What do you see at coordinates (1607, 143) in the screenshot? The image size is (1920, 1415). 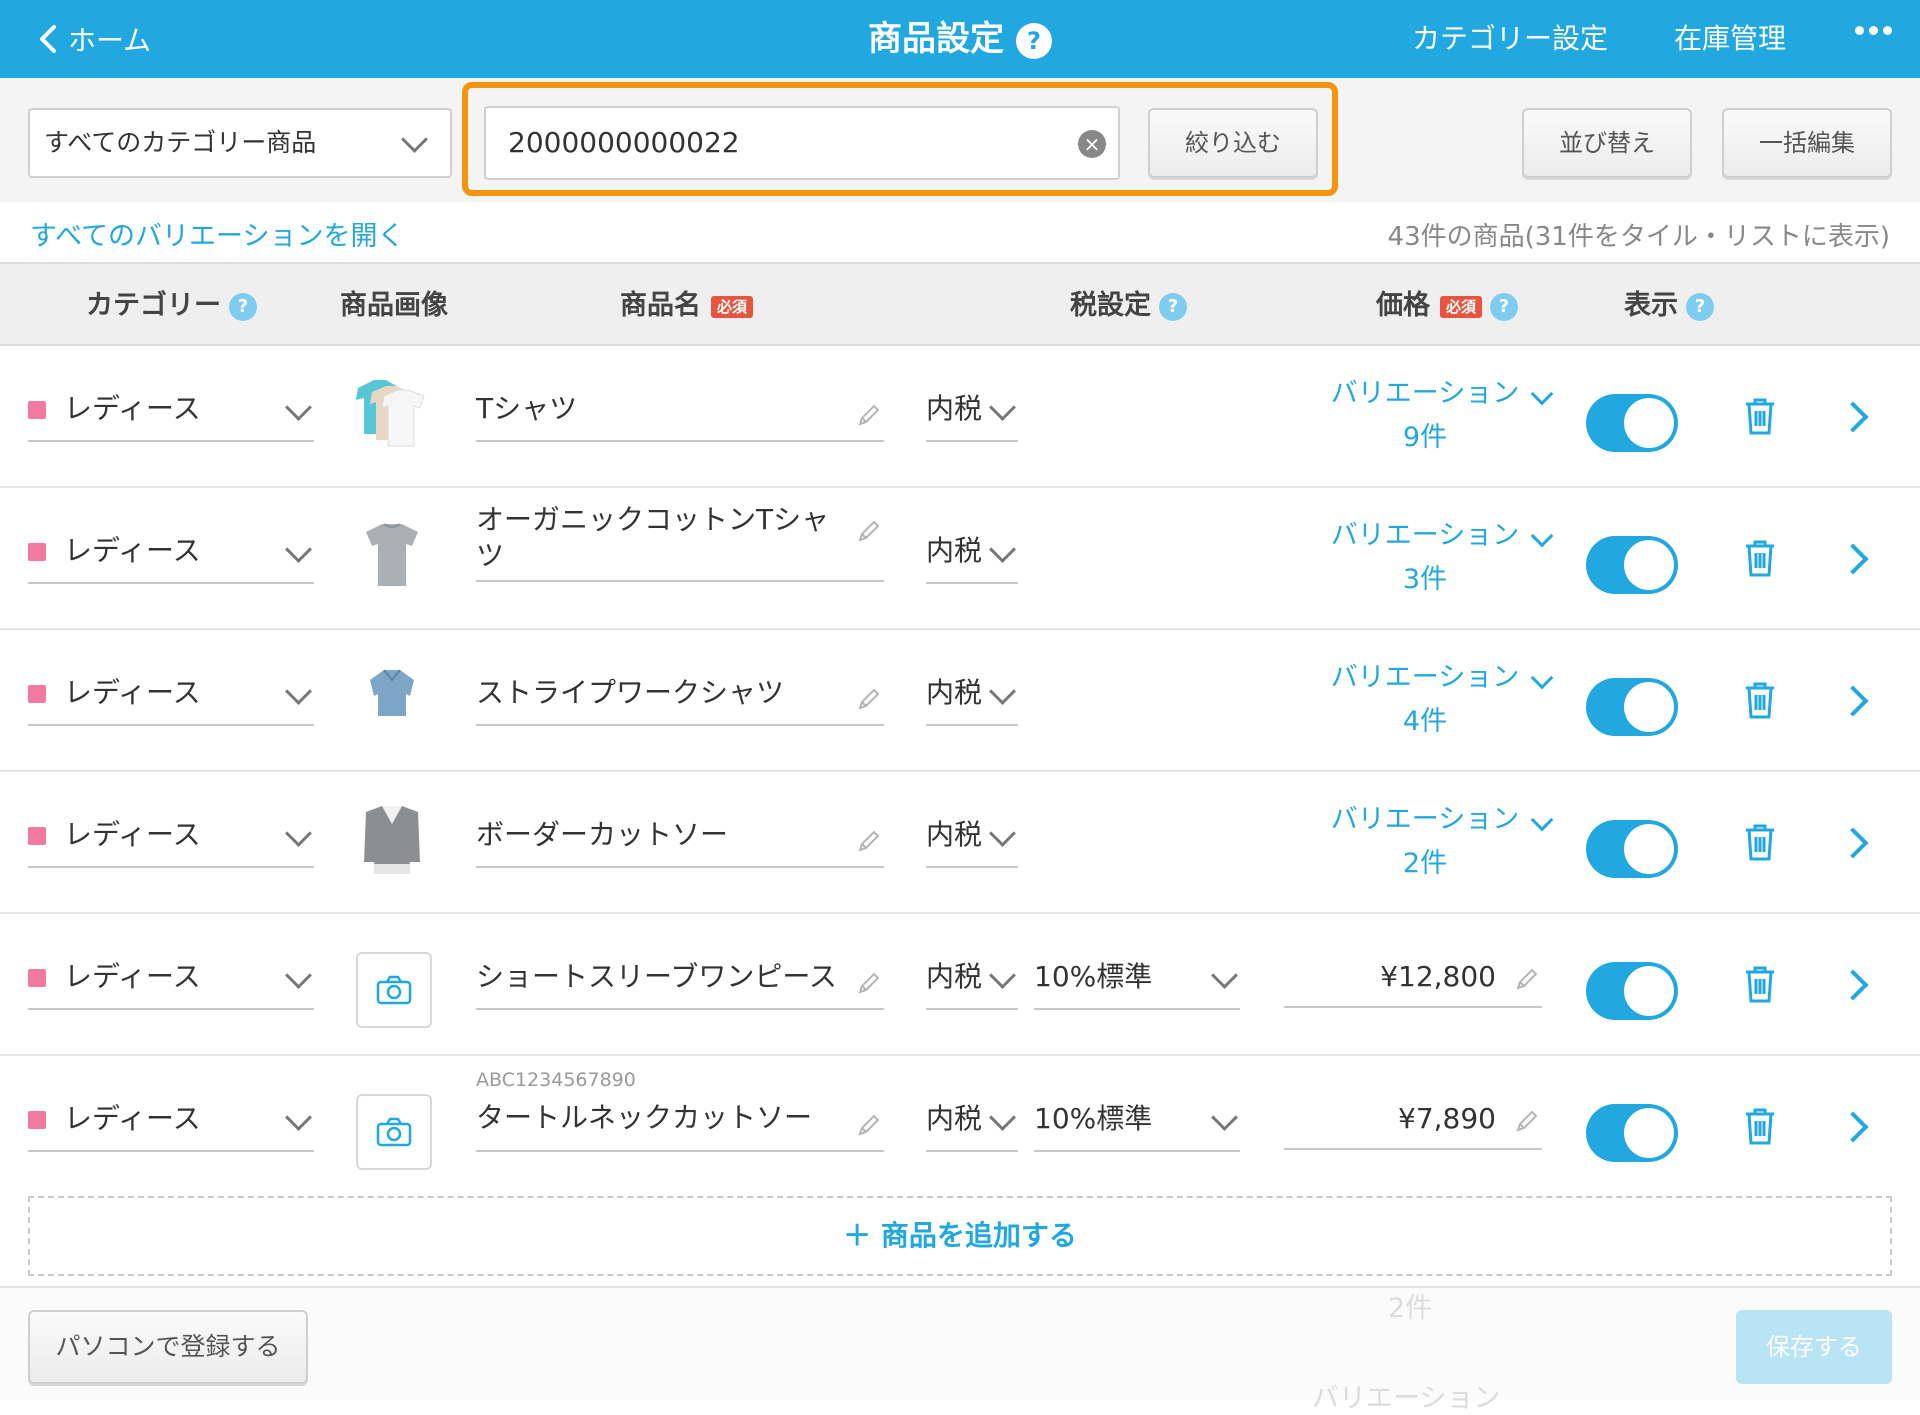 I see `sort-button: 並び替え` at bounding box center [1607, 143].